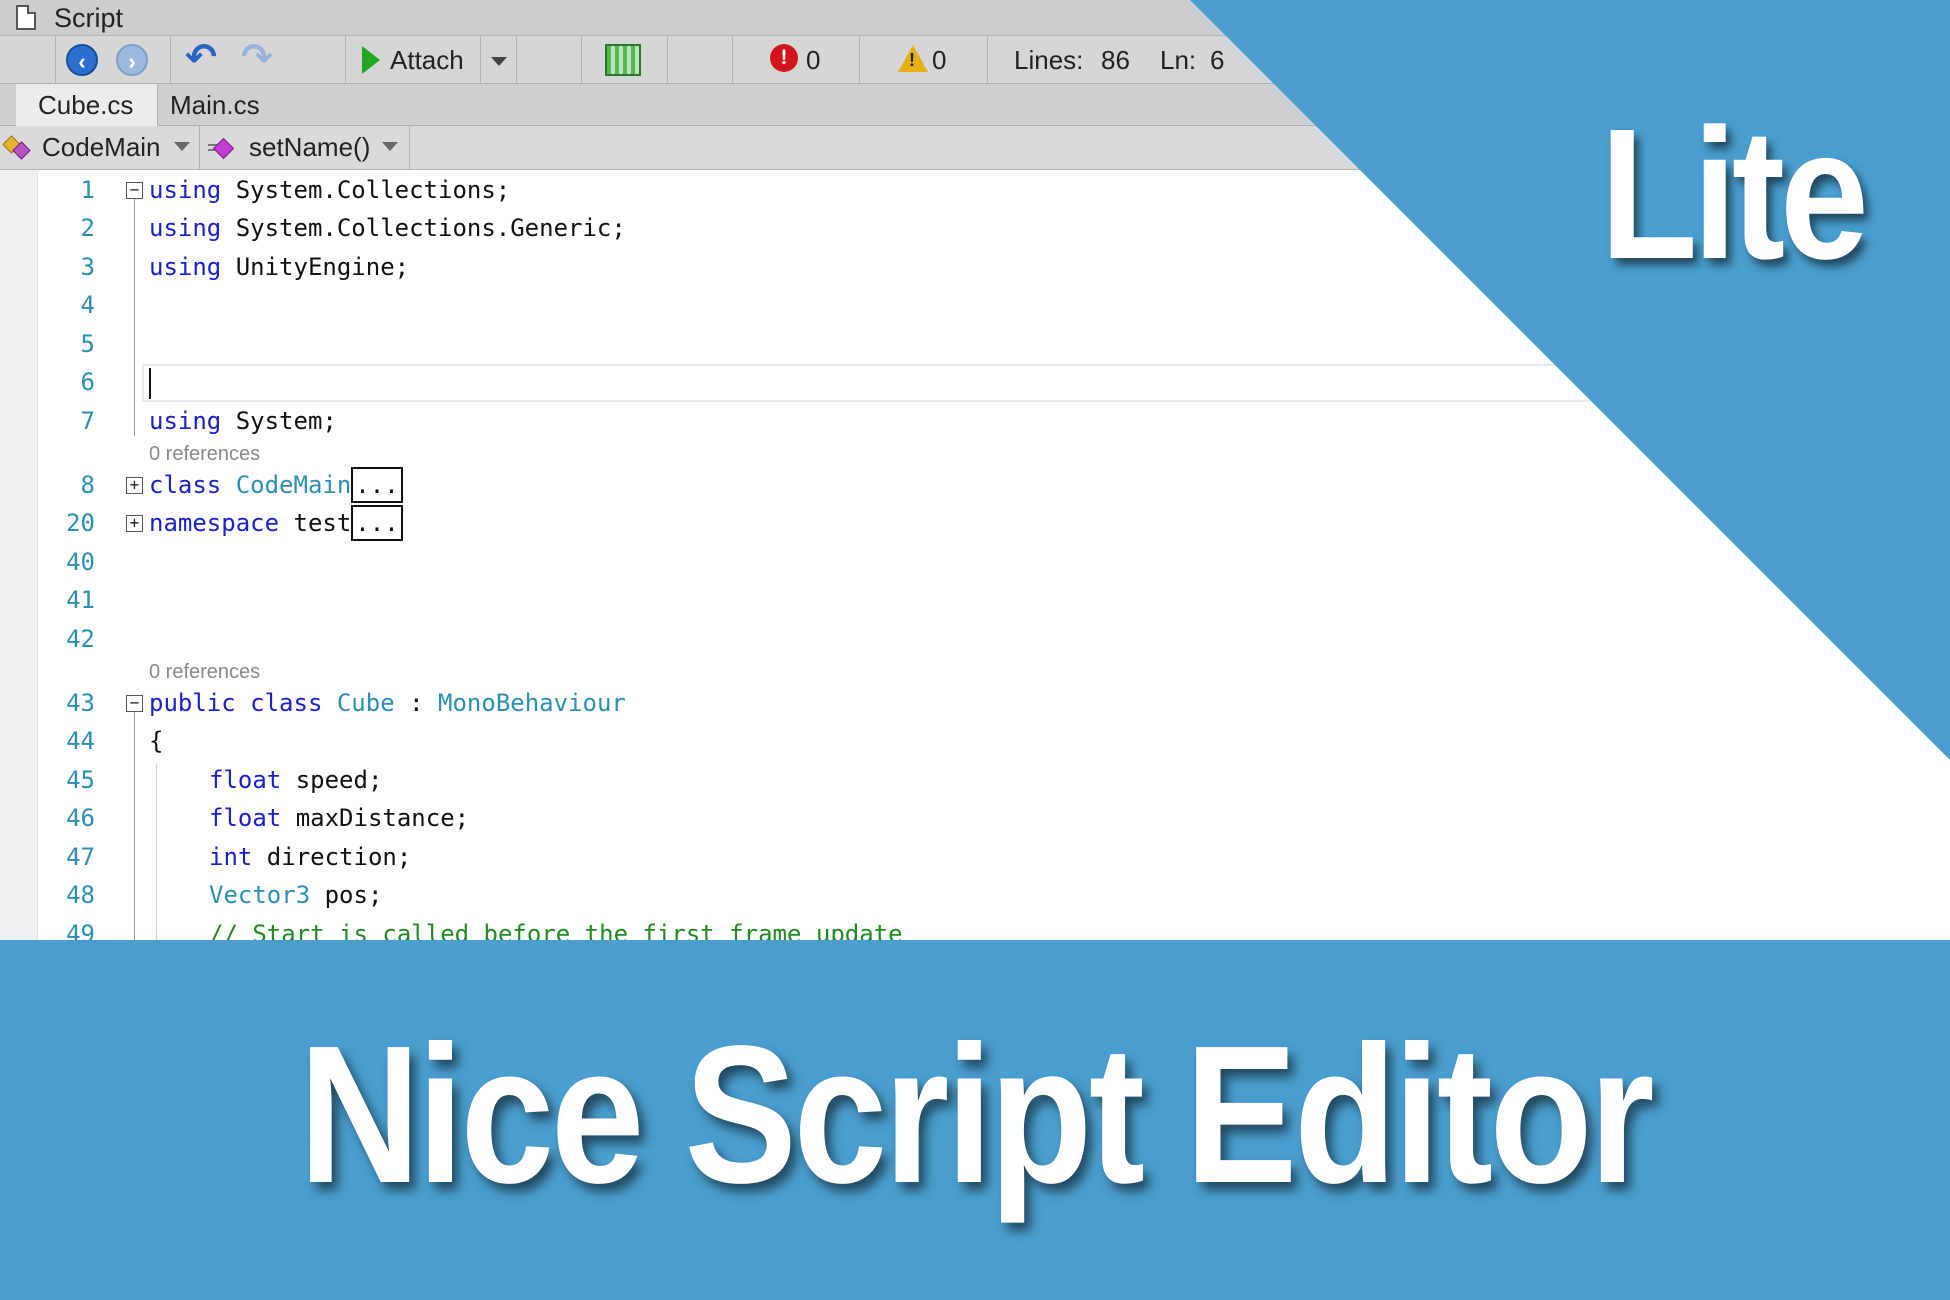  What do you see at coordinates (1734, 194) in the screenshot?
I see `lite-badge: Lite` at bounding box center [1734, 194].